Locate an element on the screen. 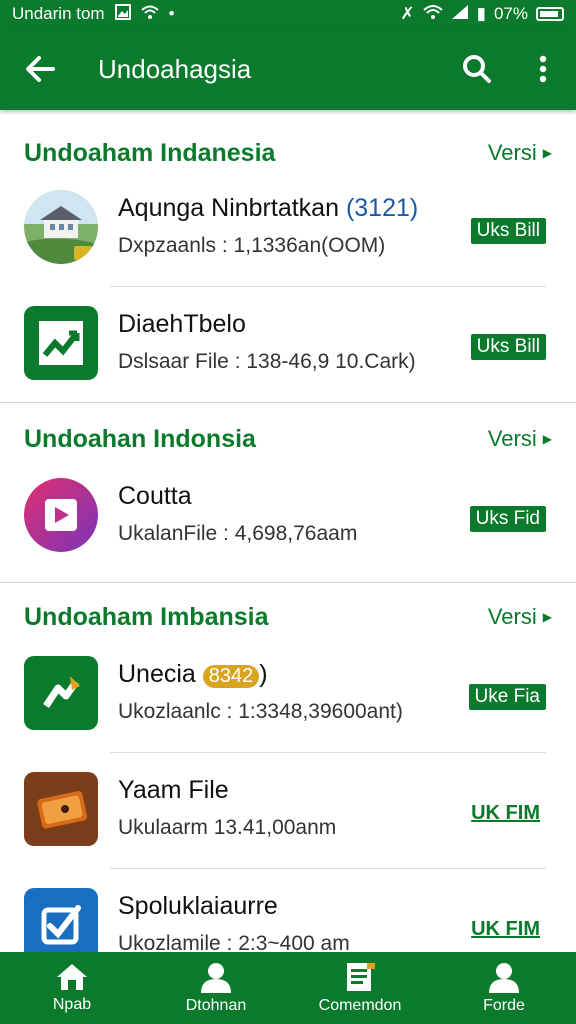 The height and width of the screenshot is (1024, 576). more-options-button is located at coordinates (543, 69).